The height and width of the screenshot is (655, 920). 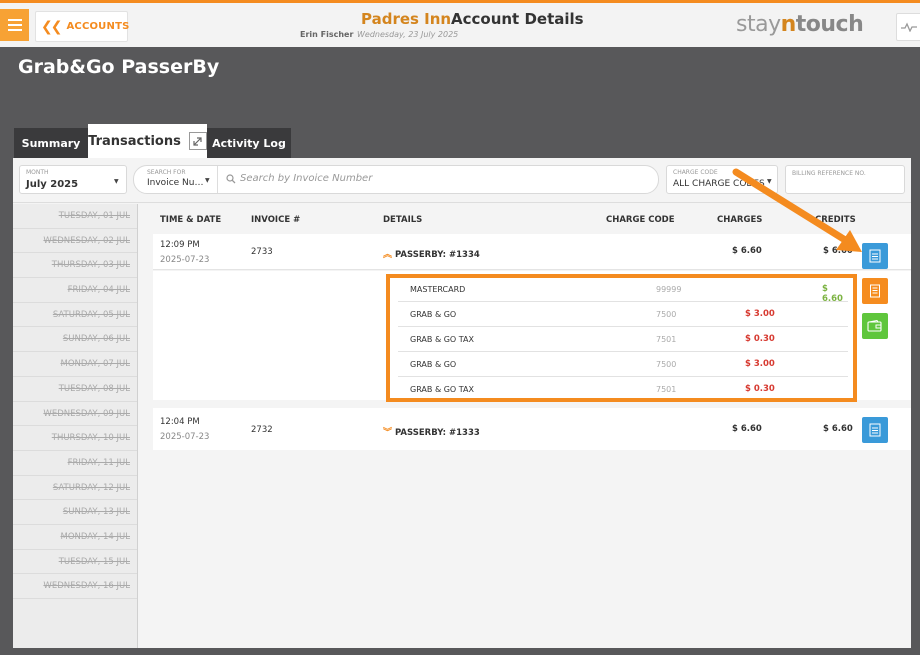 I want to click on brand-prefix: stay, so click(x=758, y=24).